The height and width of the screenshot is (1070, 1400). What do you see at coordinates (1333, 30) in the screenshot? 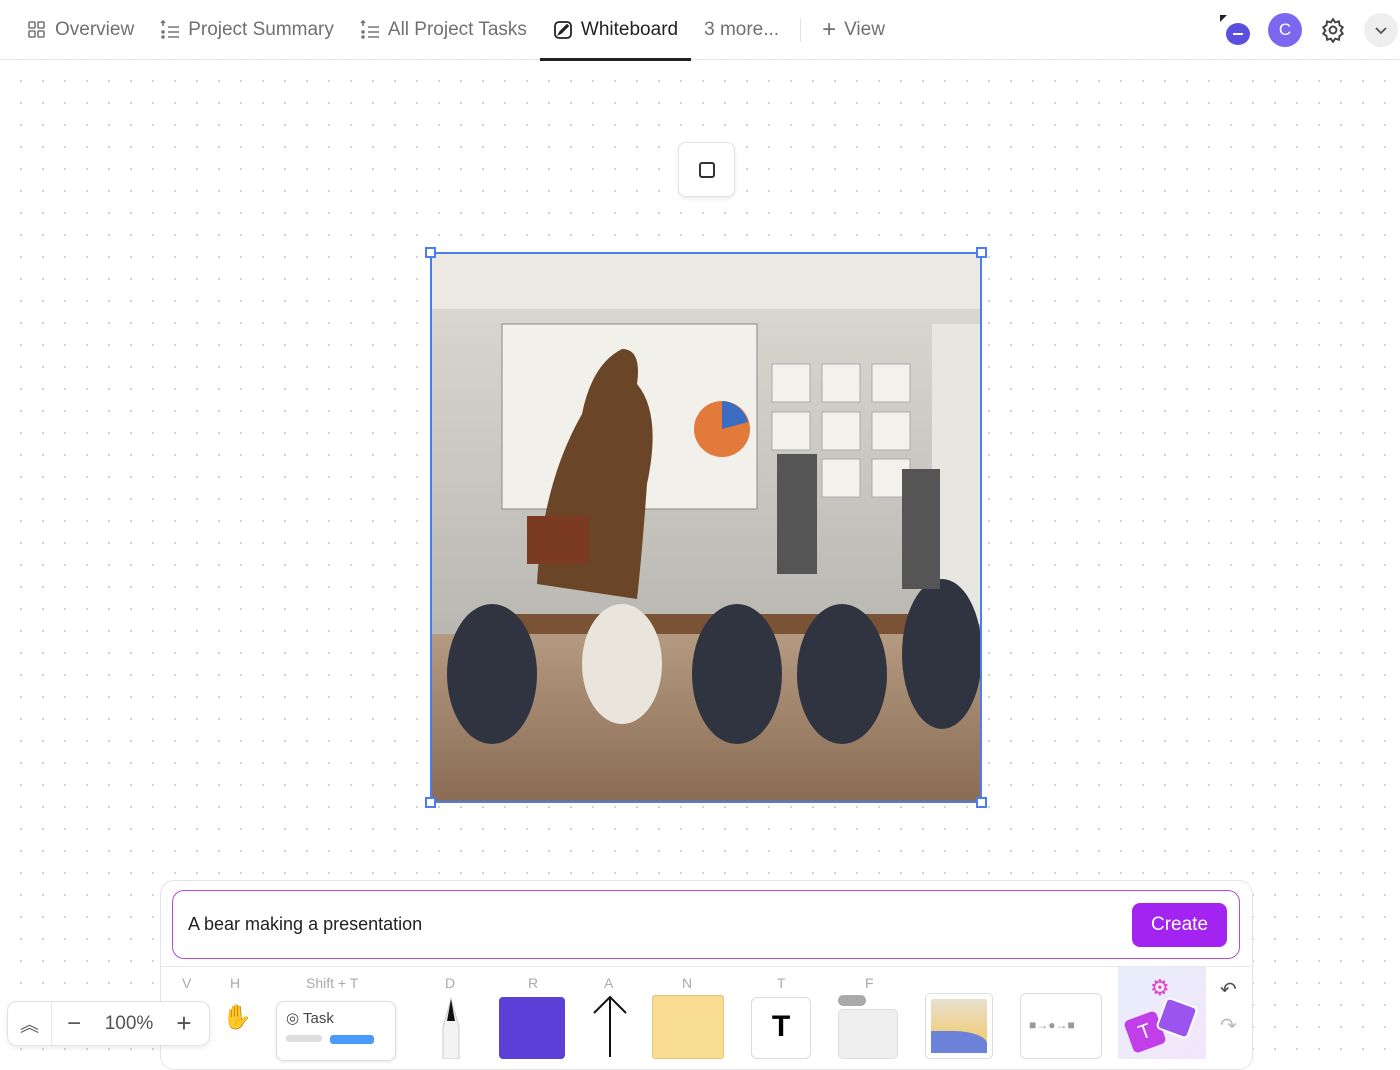
I see `gear-icon` at bounding box center [1333, 30].